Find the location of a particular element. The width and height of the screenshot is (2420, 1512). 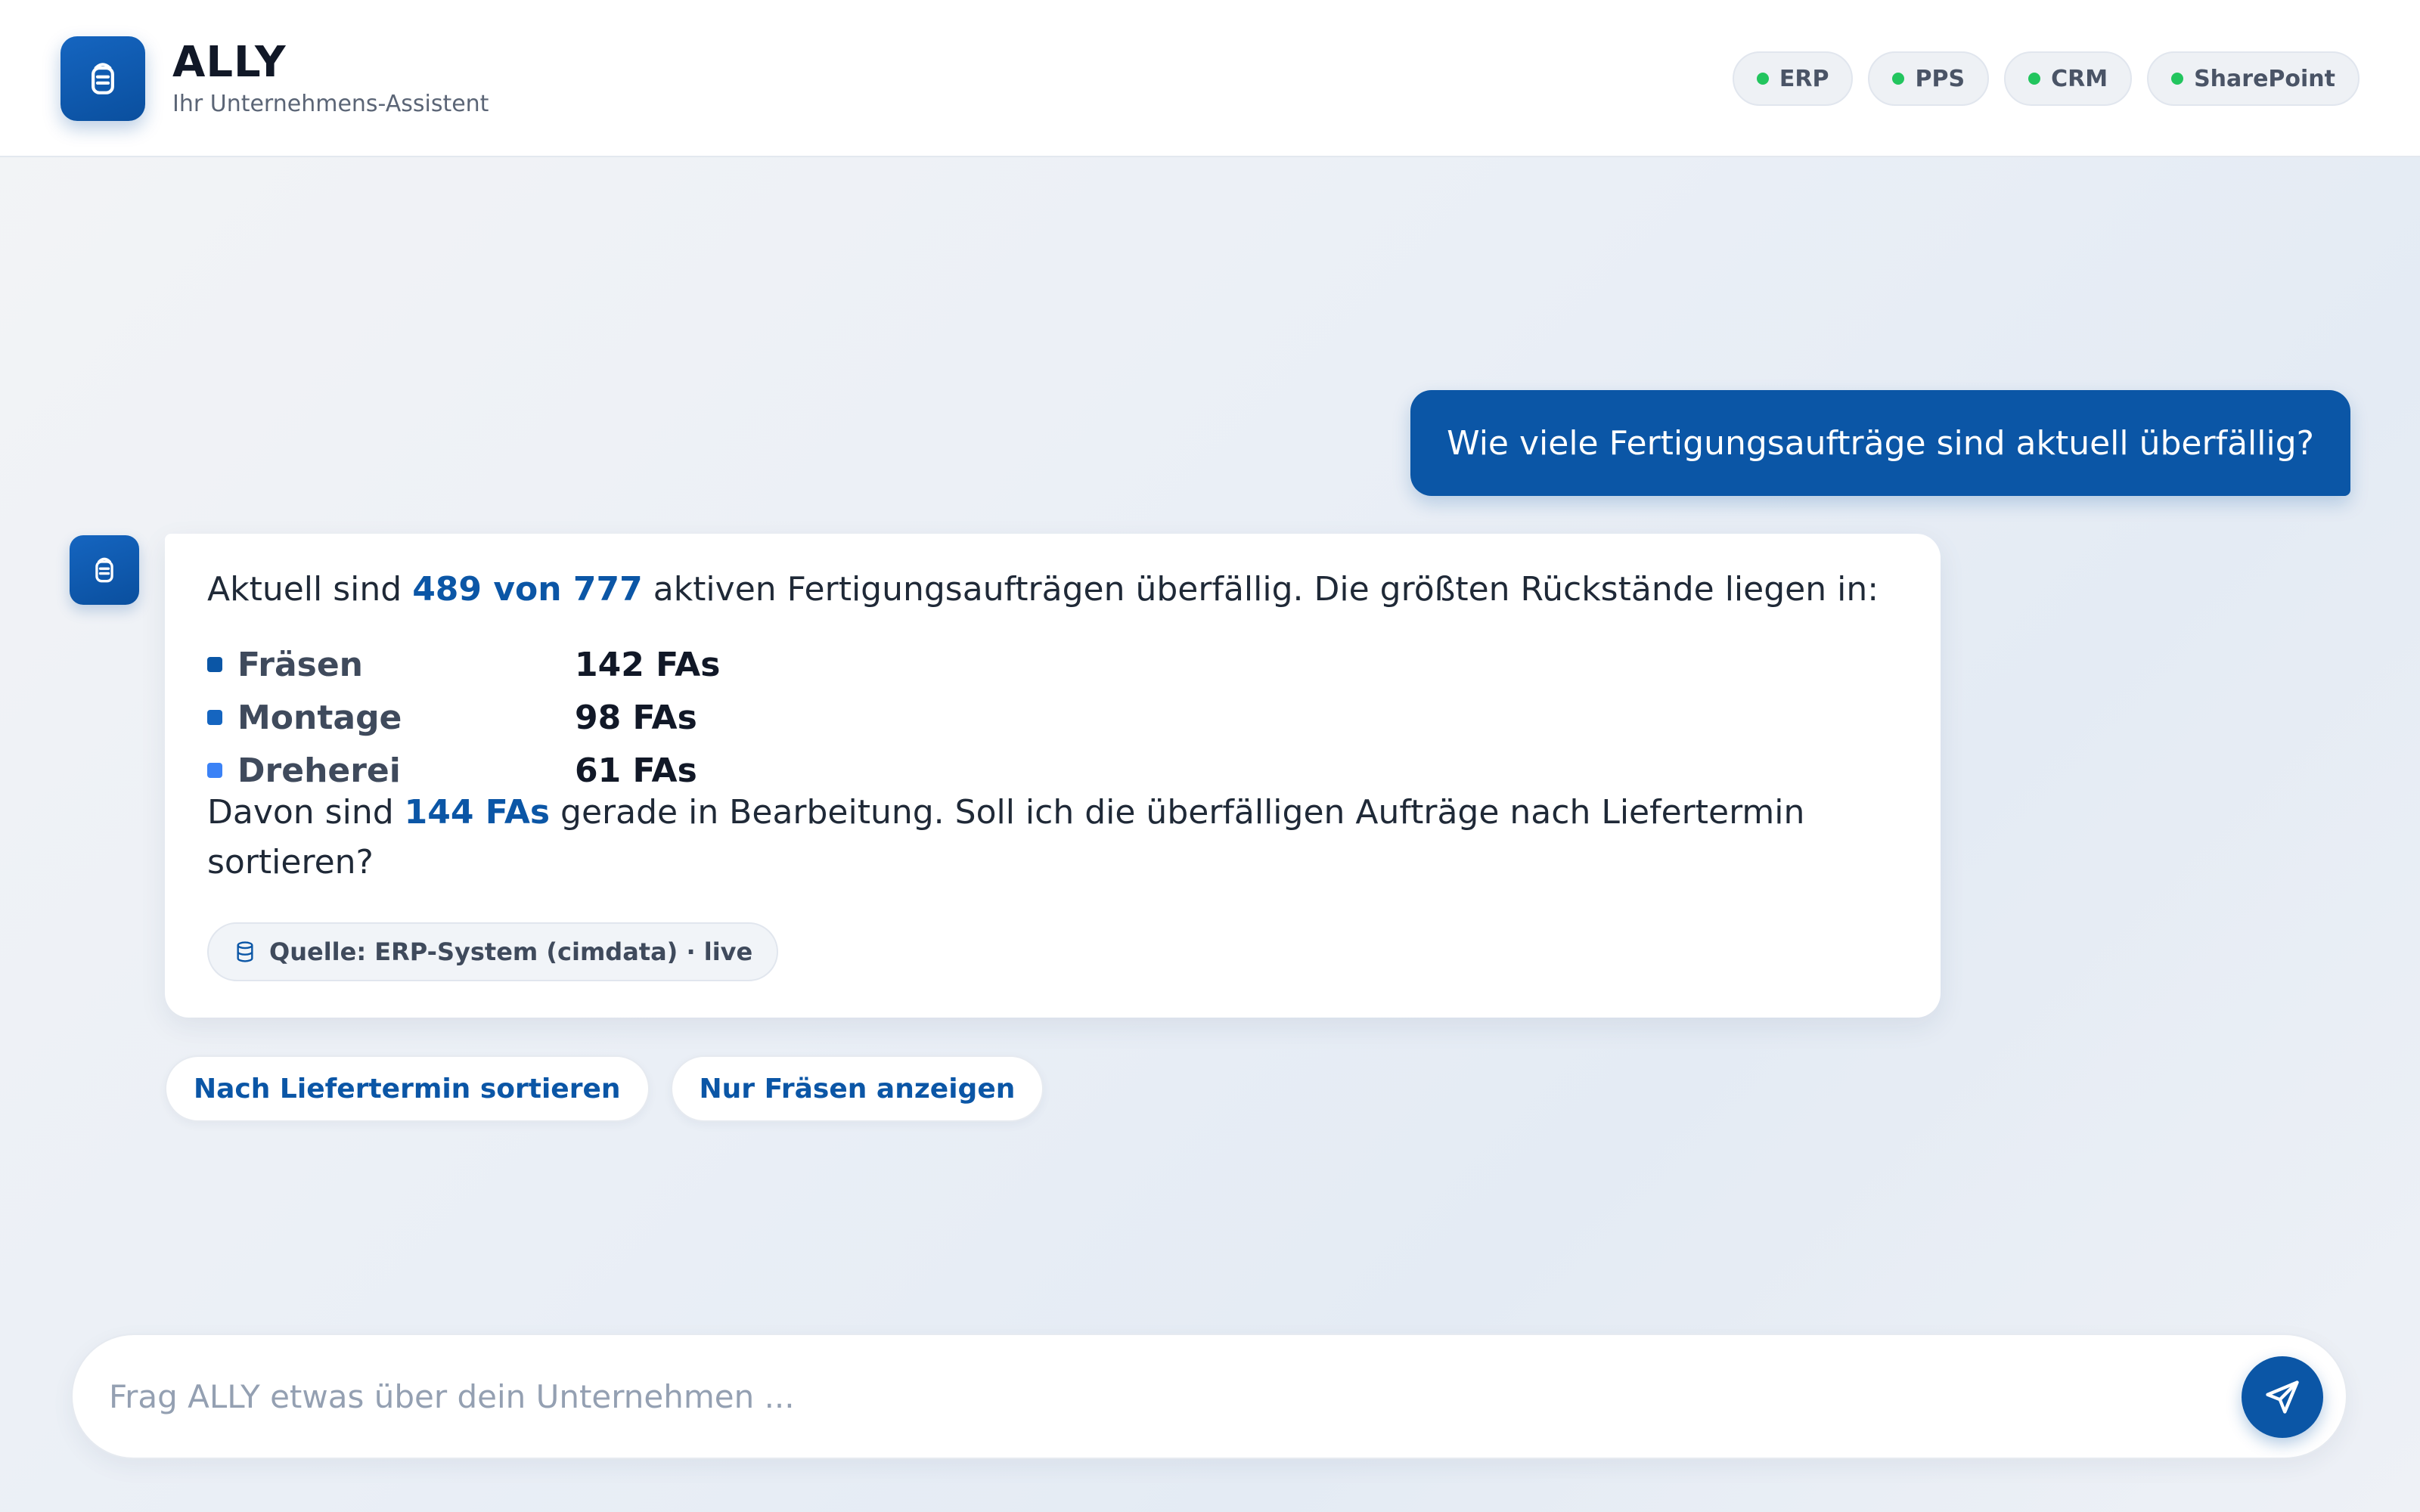

followup-text: Davon sind is located at coordinates (306, 812).